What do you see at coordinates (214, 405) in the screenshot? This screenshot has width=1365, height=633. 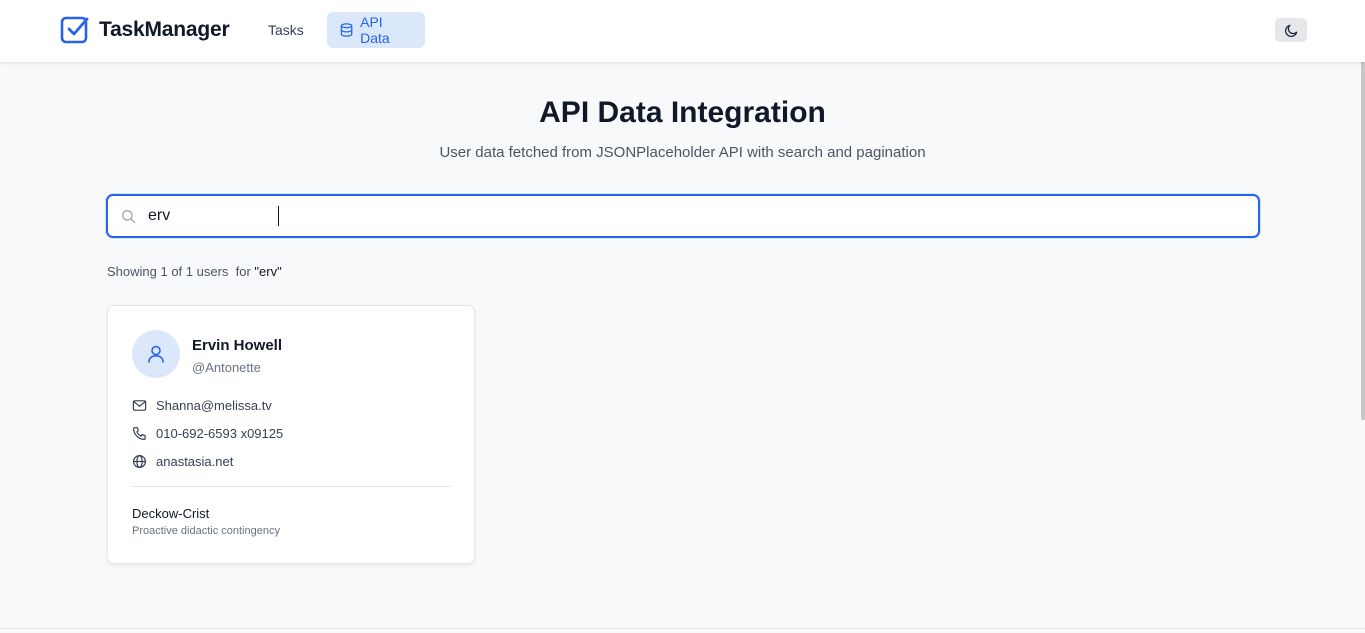 I see `user-email: Shanna@melissa.tv` at bounding box center [214, 405].